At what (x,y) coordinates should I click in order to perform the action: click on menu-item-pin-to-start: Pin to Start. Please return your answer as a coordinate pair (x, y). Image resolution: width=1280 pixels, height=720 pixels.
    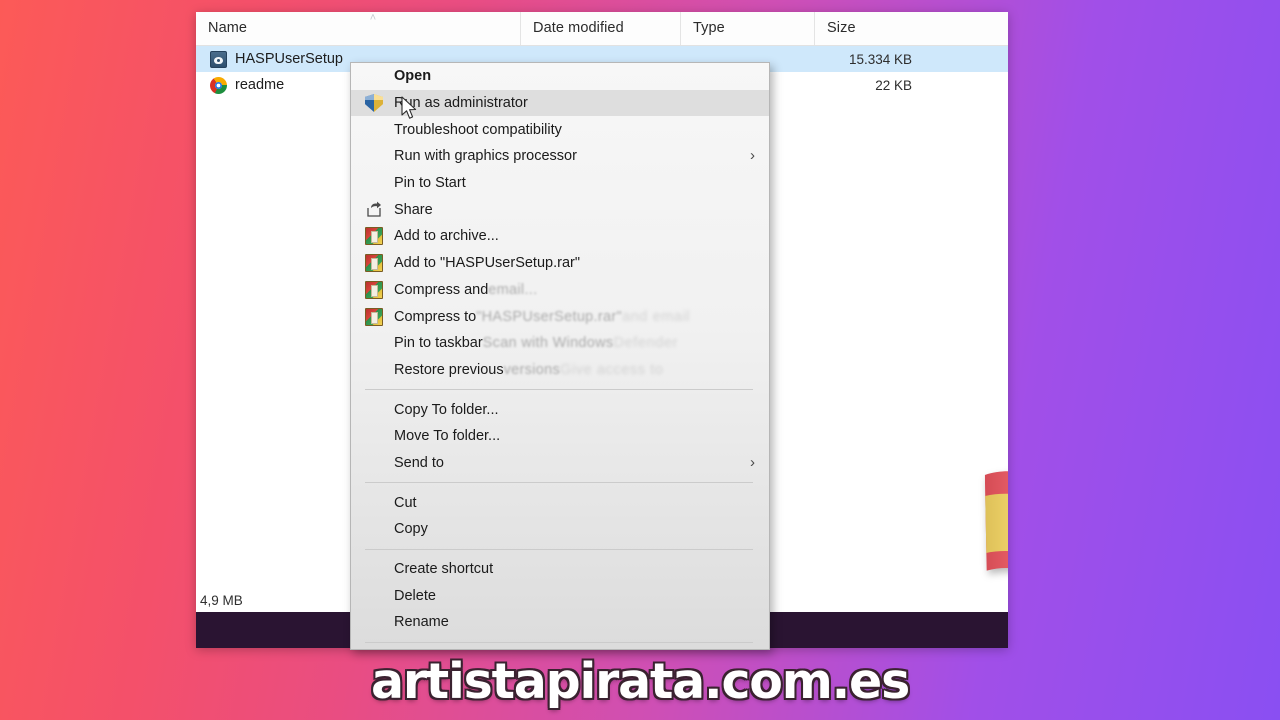
    Looking at the image, I should click on (560, 183).